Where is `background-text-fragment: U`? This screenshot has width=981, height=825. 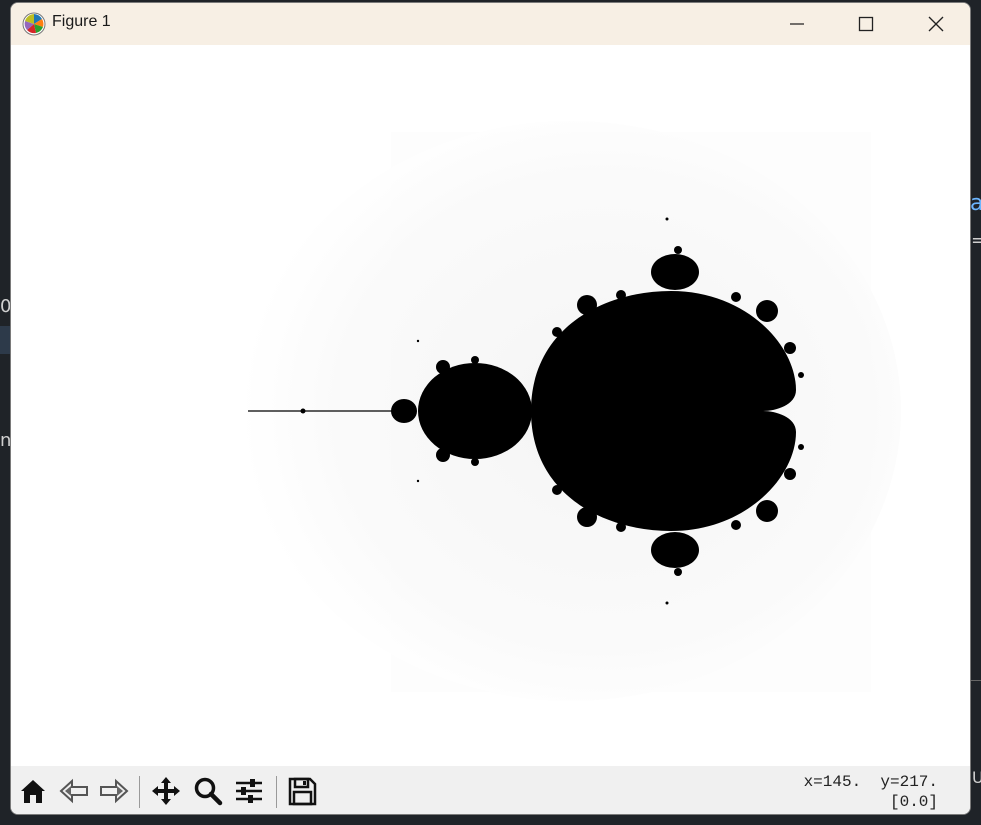 background-text-fragment: U is located at coordinates (976, 777).